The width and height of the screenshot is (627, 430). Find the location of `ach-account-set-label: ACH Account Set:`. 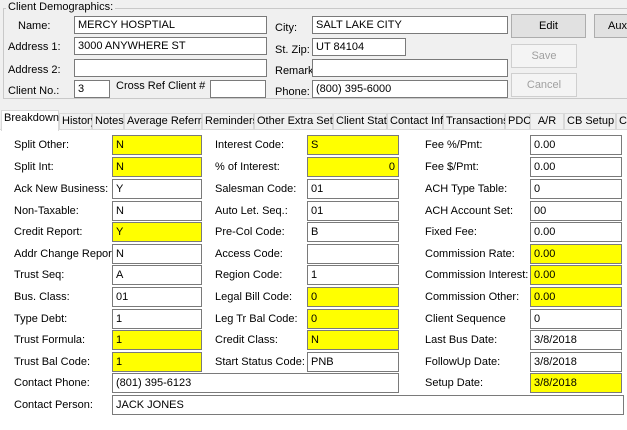

ach-account-set-label: ACH Account Set: is located at coordinates (469, 211).